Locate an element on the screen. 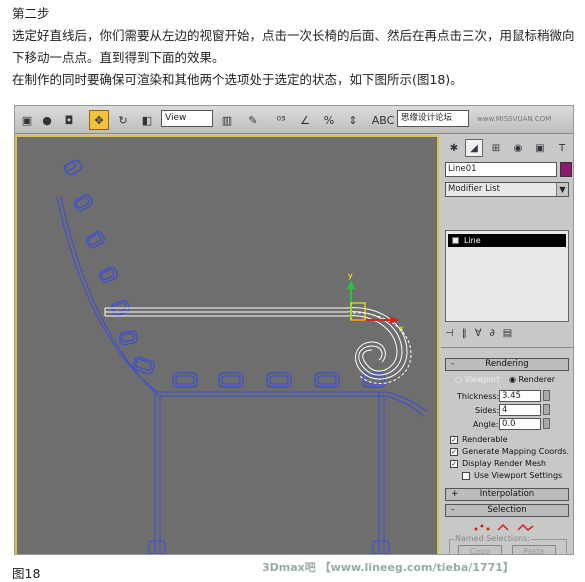 The width and height of the screenshot is (585, 582). make-unique-icon: ∀ is located at coordinates (482, 333).